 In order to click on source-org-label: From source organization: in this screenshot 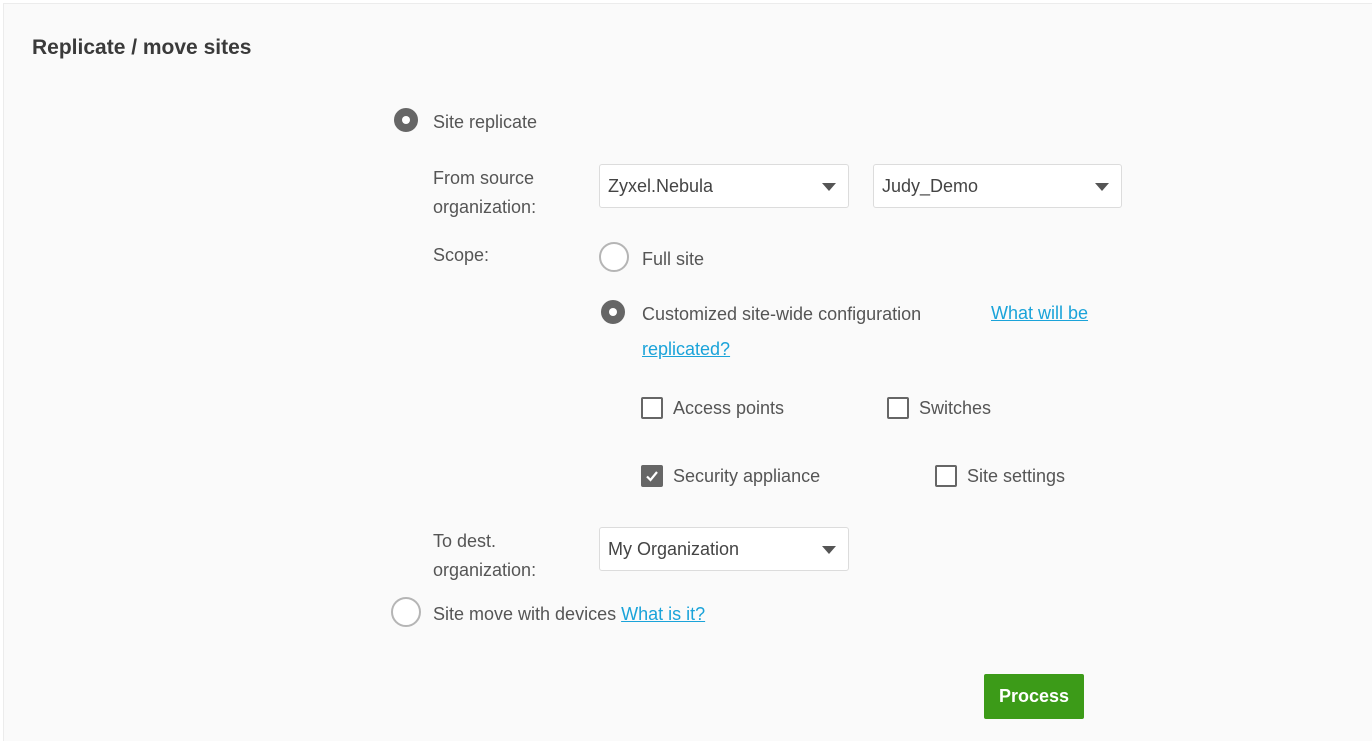, I will do `click(484, 193)`.